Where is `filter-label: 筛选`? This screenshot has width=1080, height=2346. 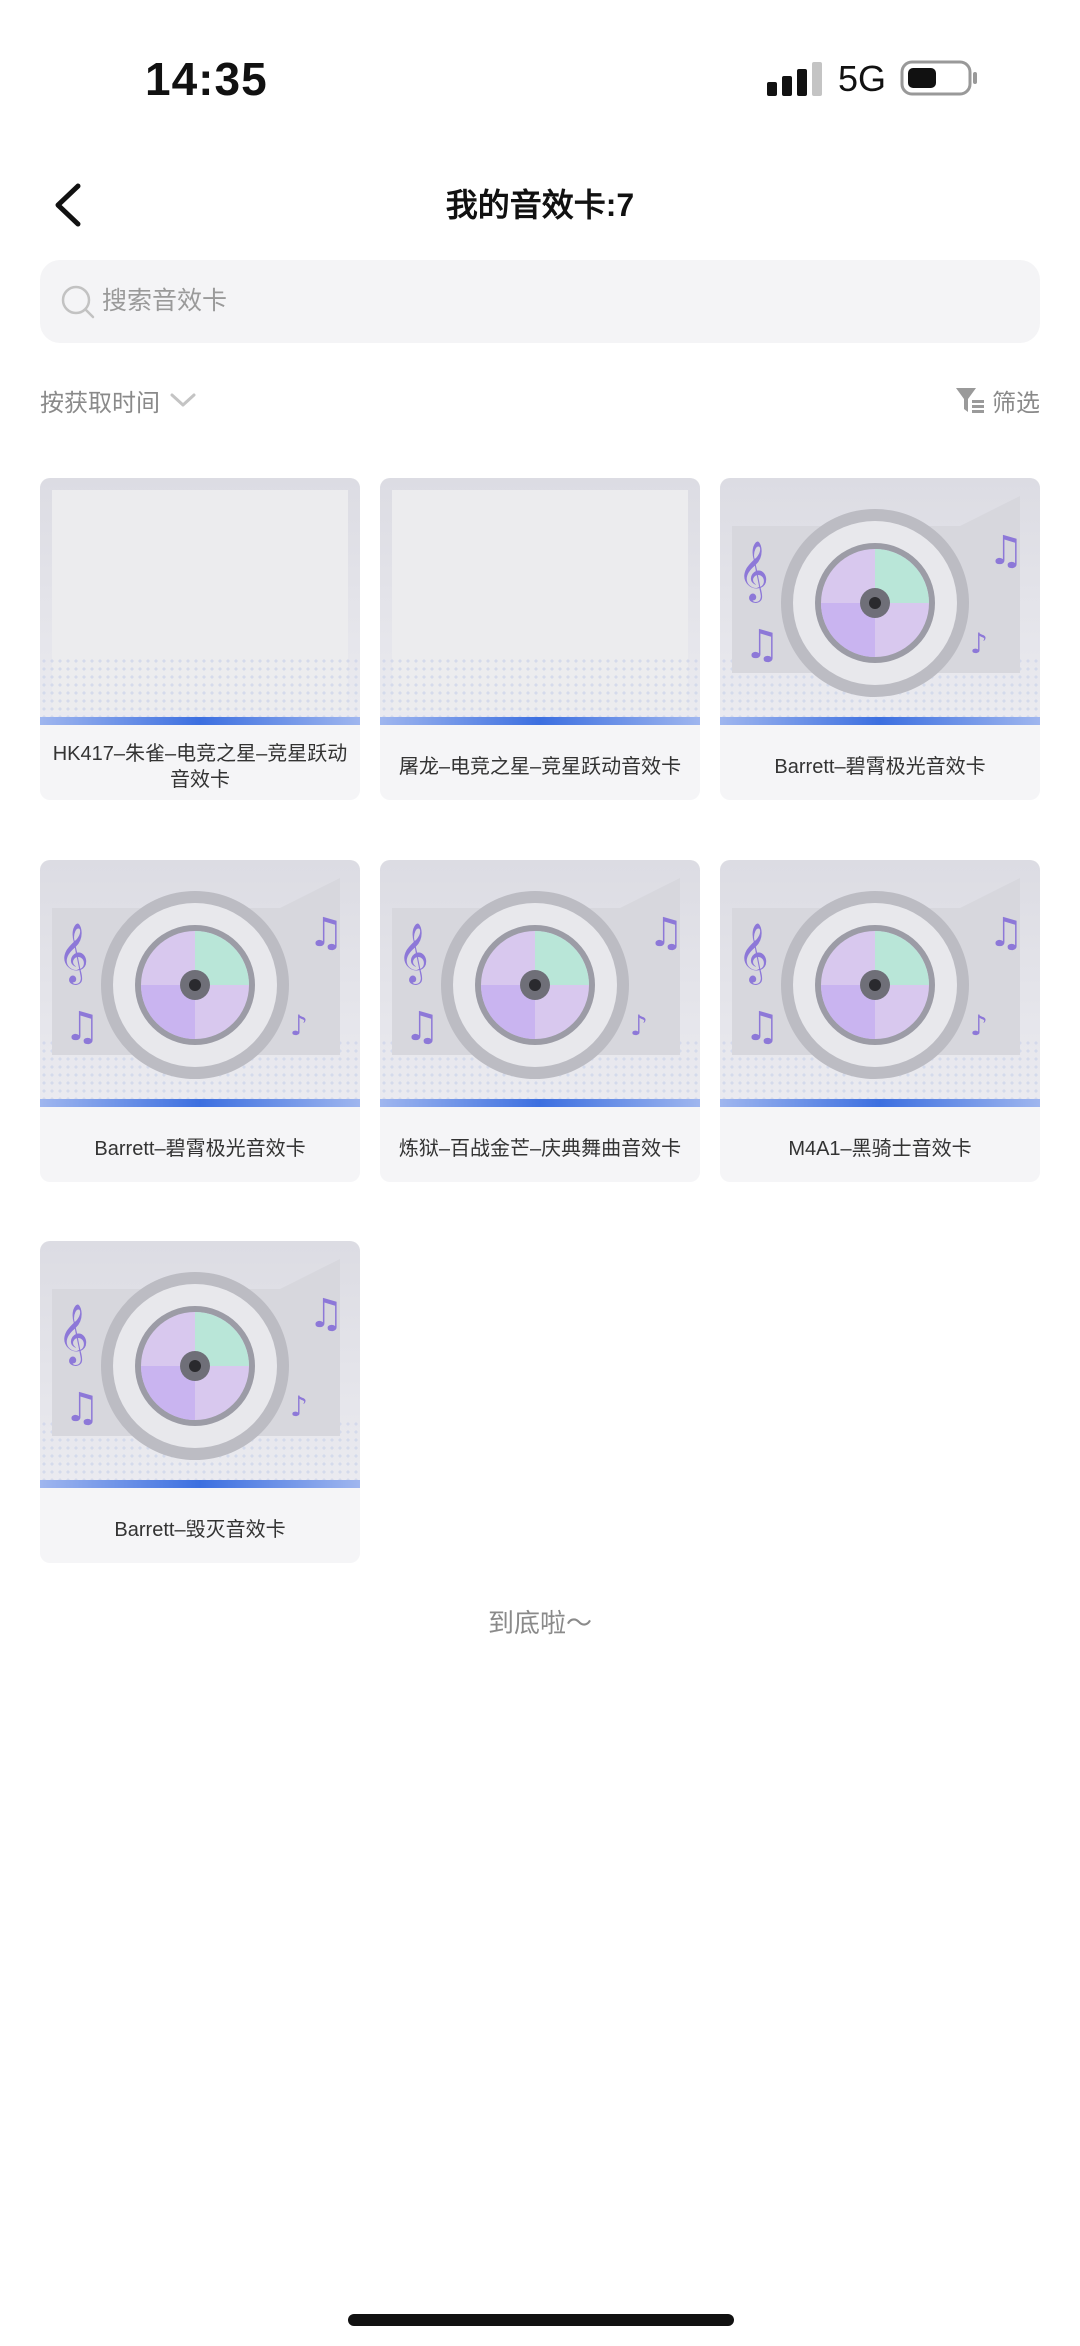 filter-label: 筛选 is located at coordinates (1016, 403).